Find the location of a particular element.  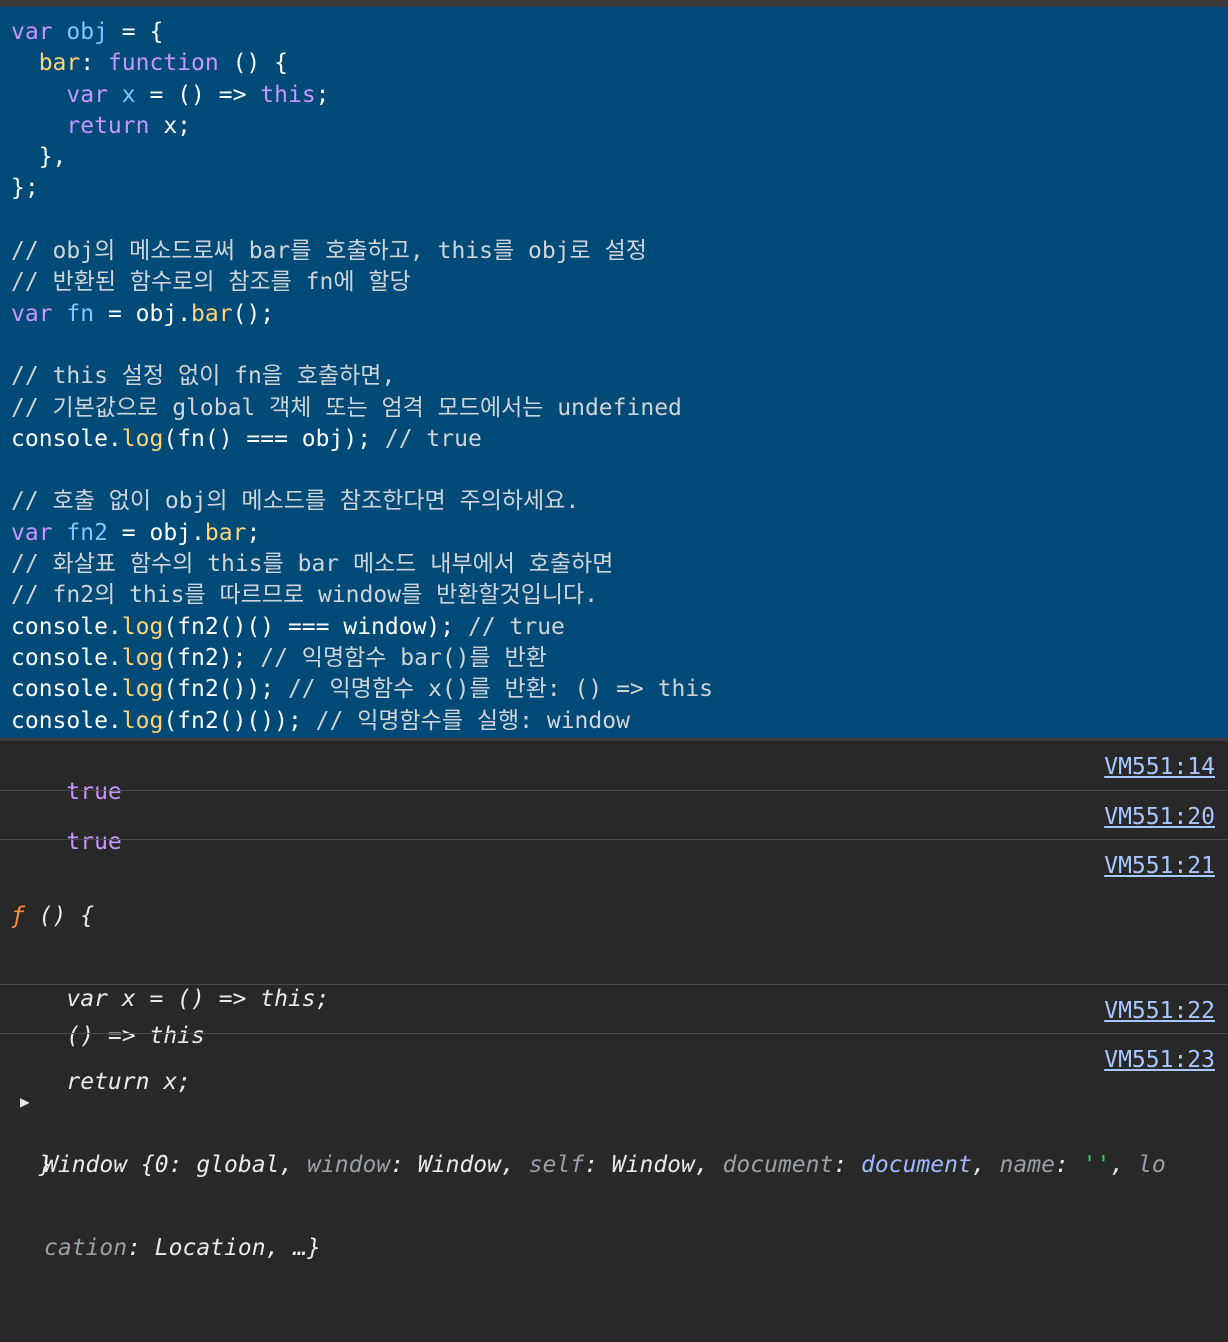

keyword: this is located at coordinates (288, 94).